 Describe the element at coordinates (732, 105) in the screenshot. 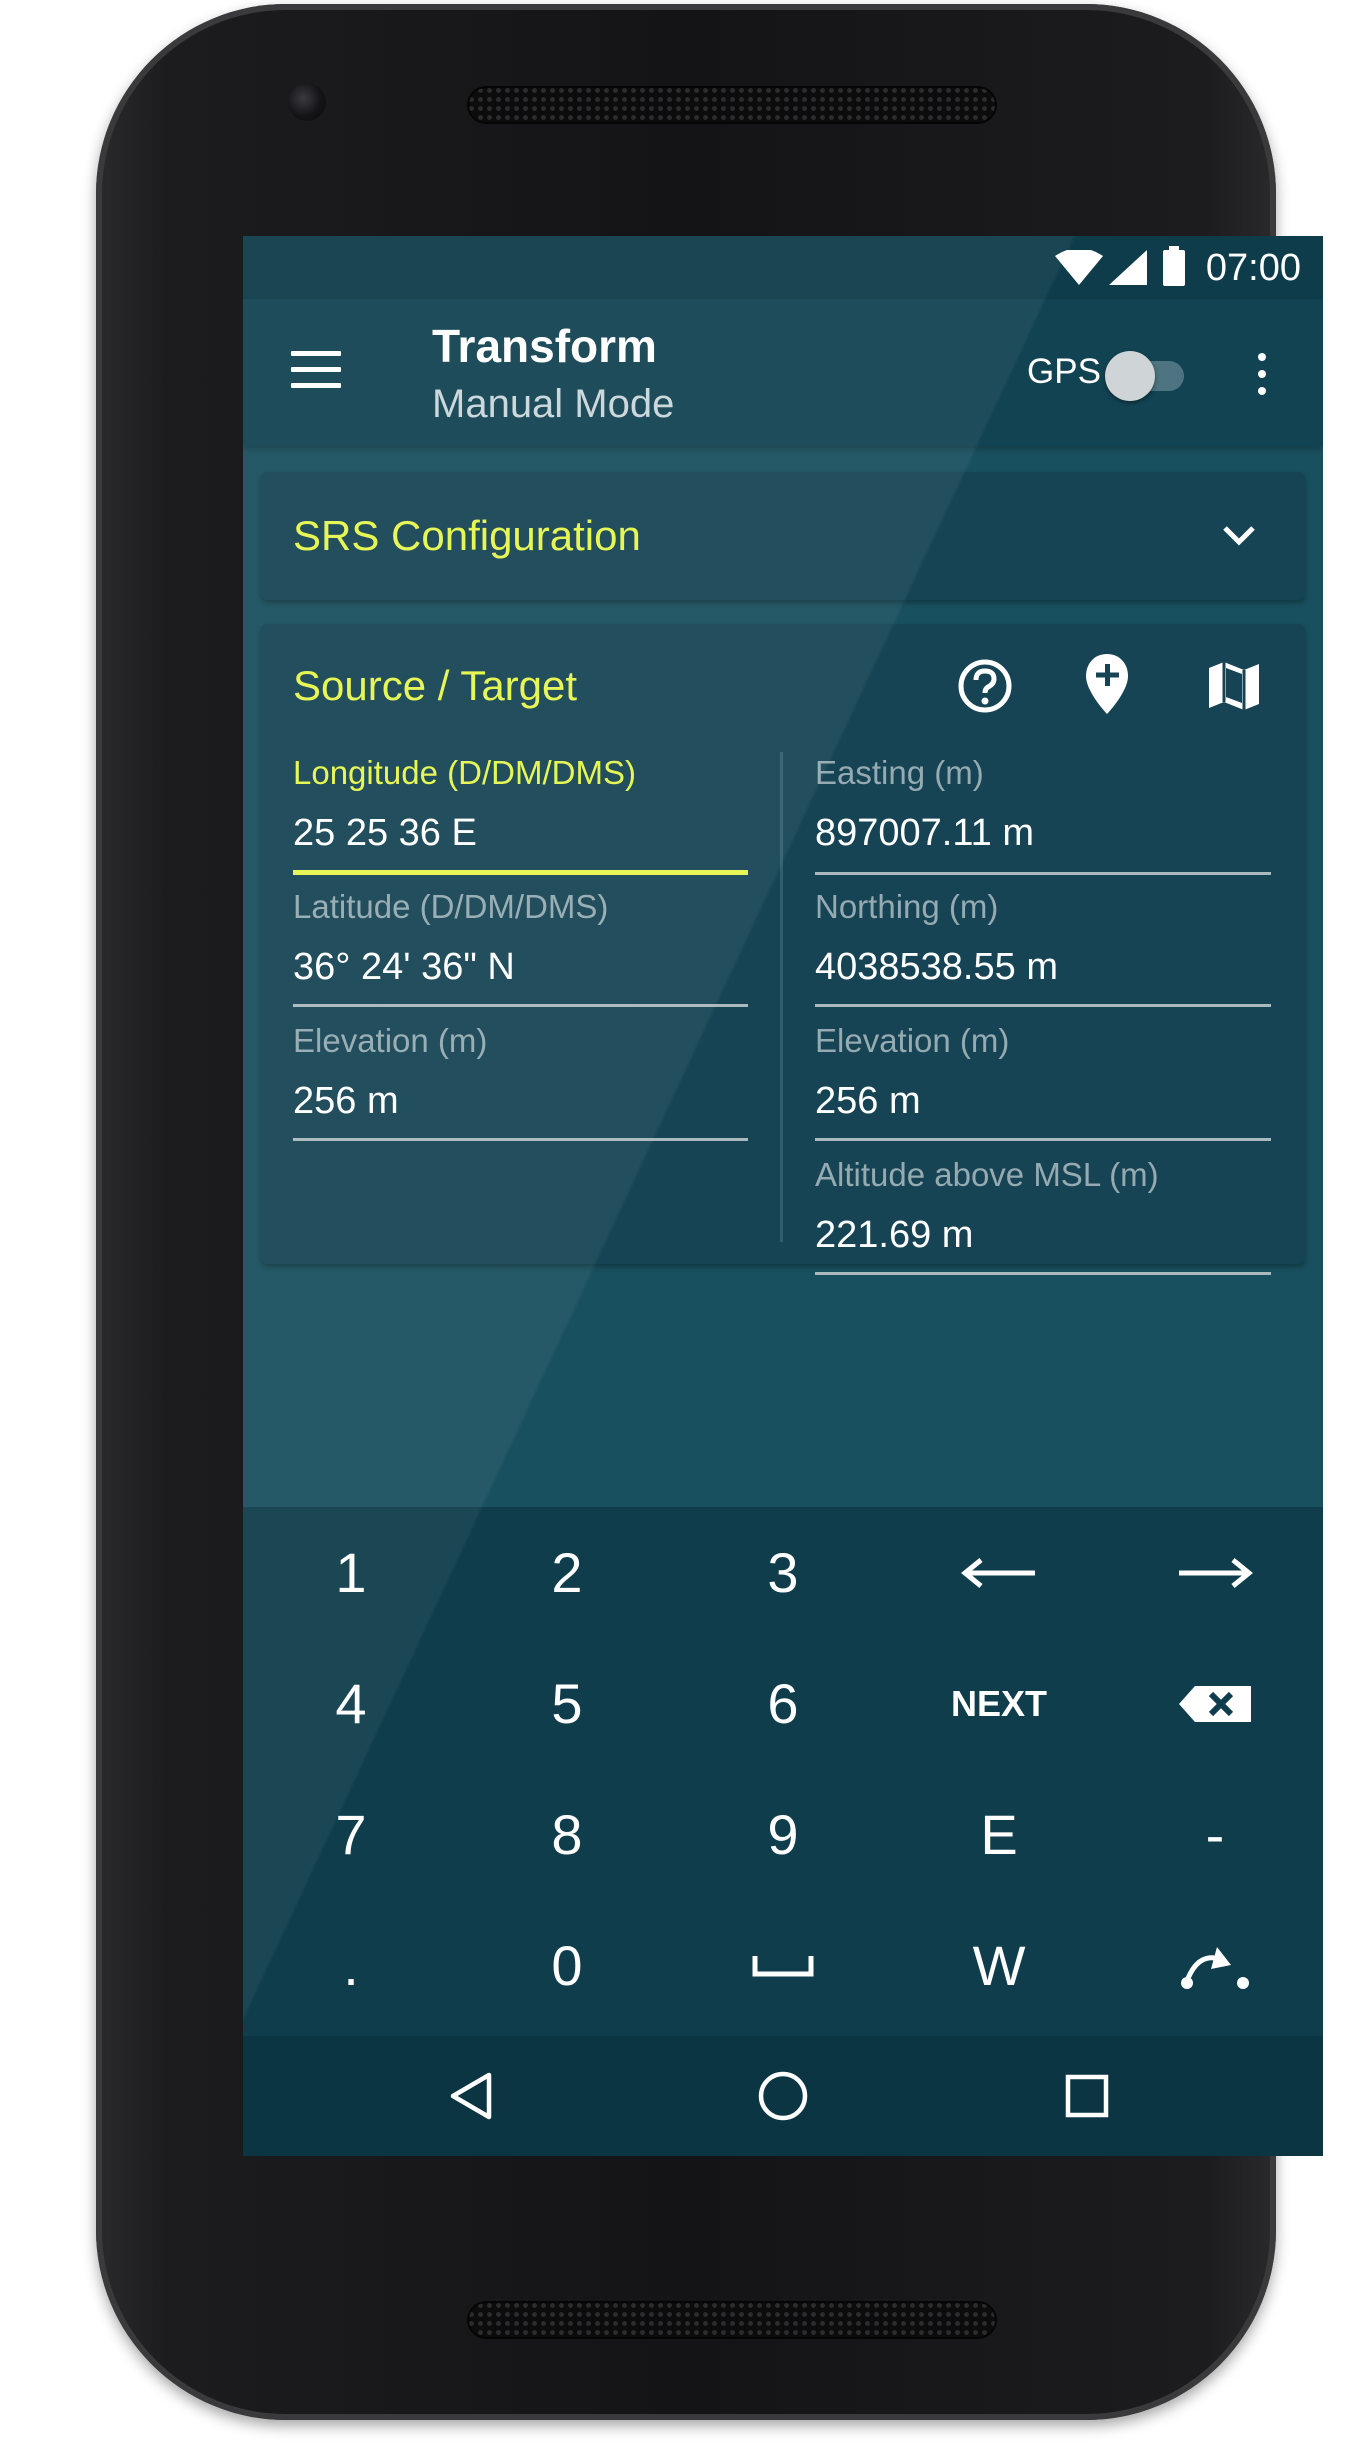

I see `top-speaker` at that location.